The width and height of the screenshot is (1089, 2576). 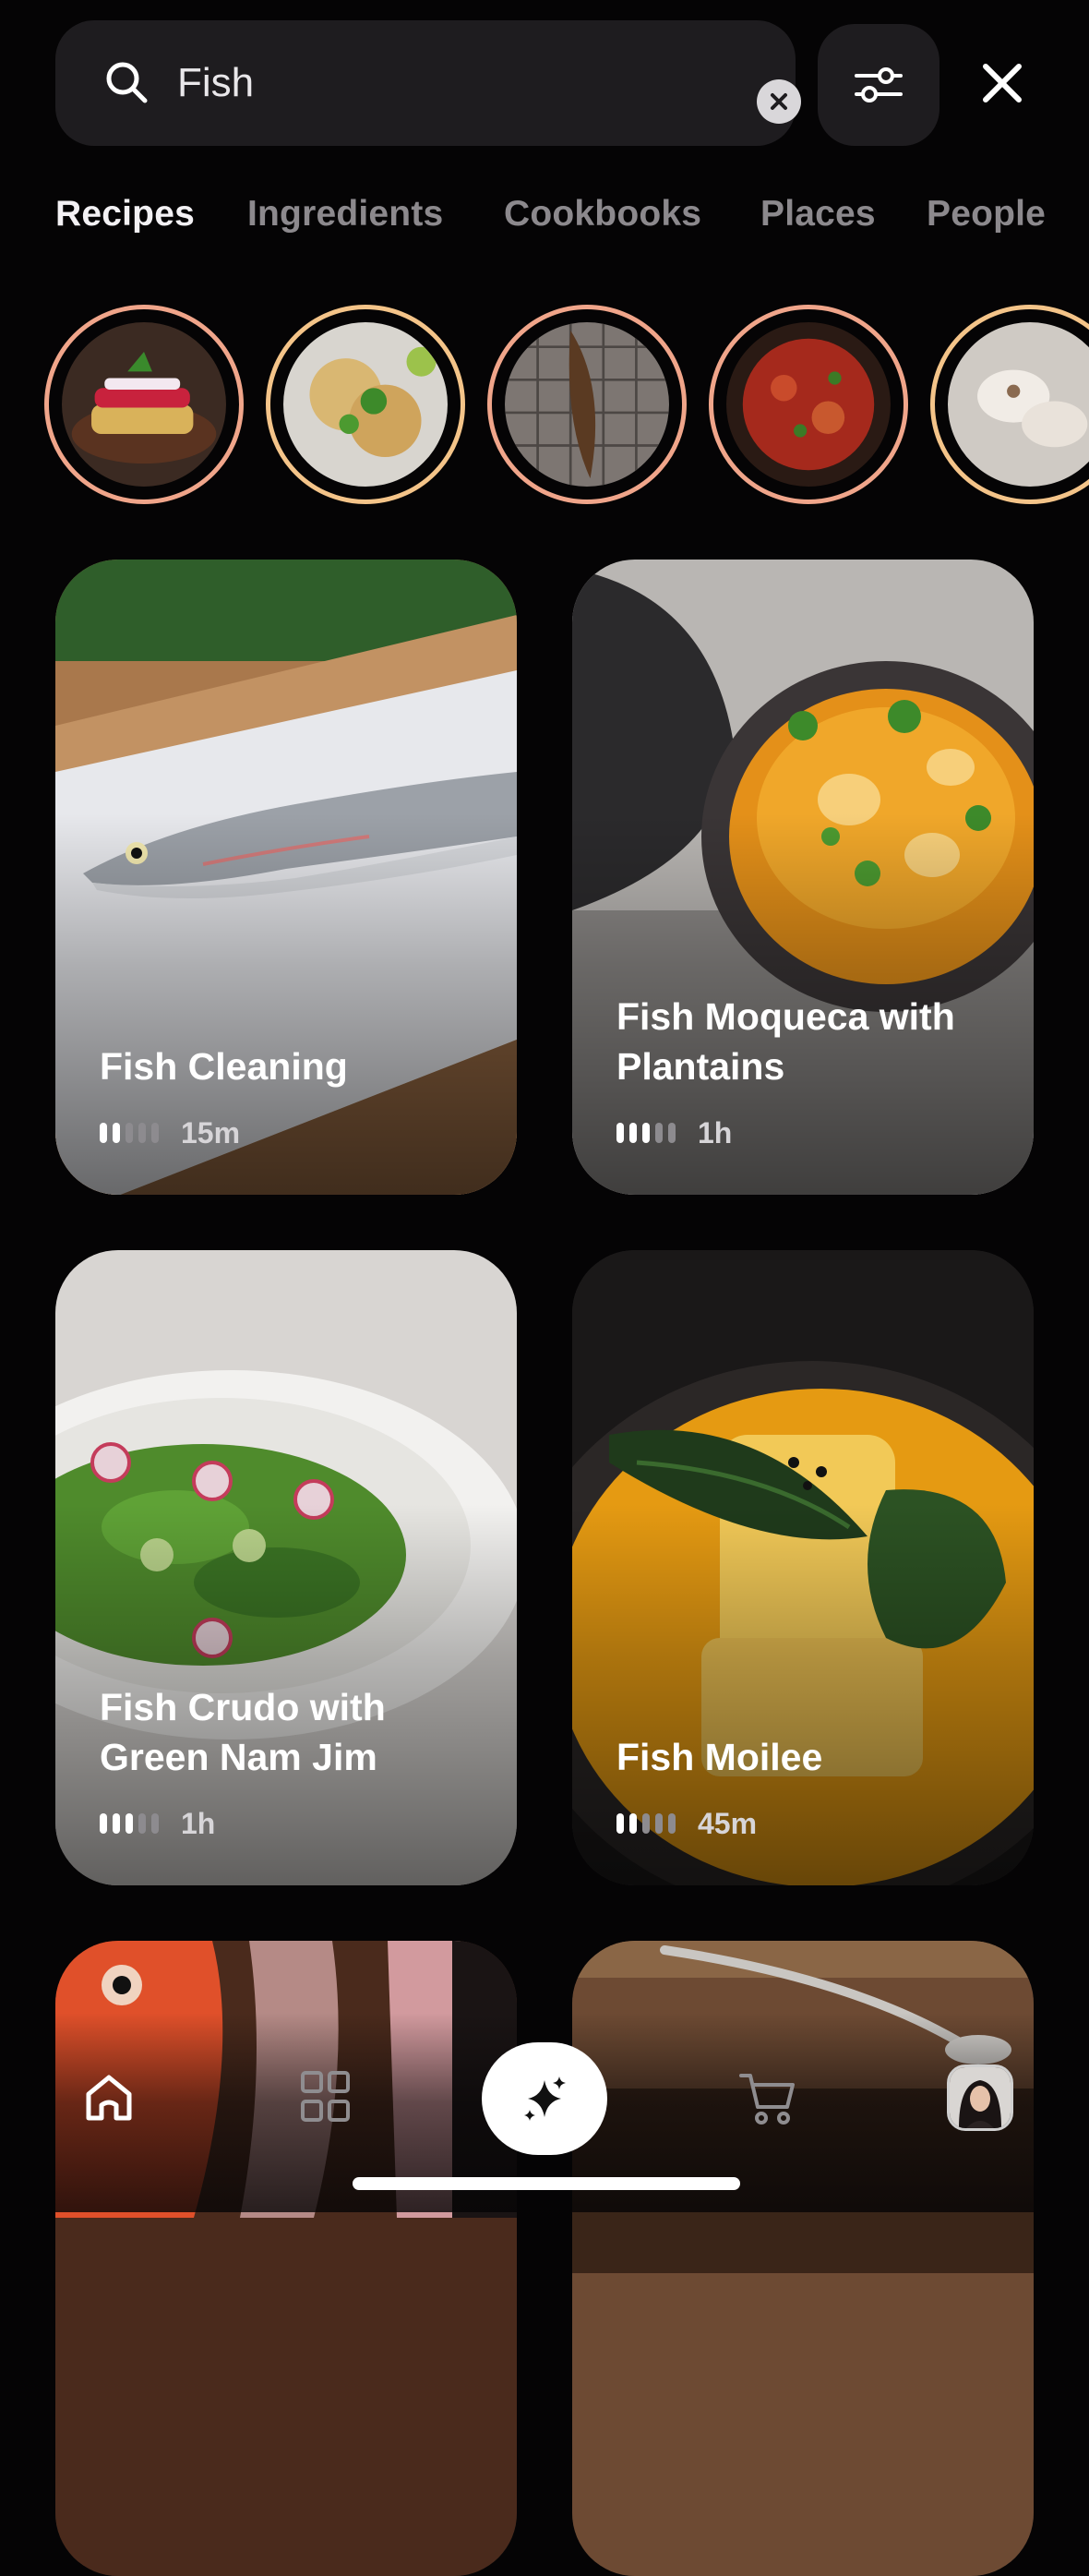 I want to click on recipe-meta: 45m, so click(x=687, y=1823).